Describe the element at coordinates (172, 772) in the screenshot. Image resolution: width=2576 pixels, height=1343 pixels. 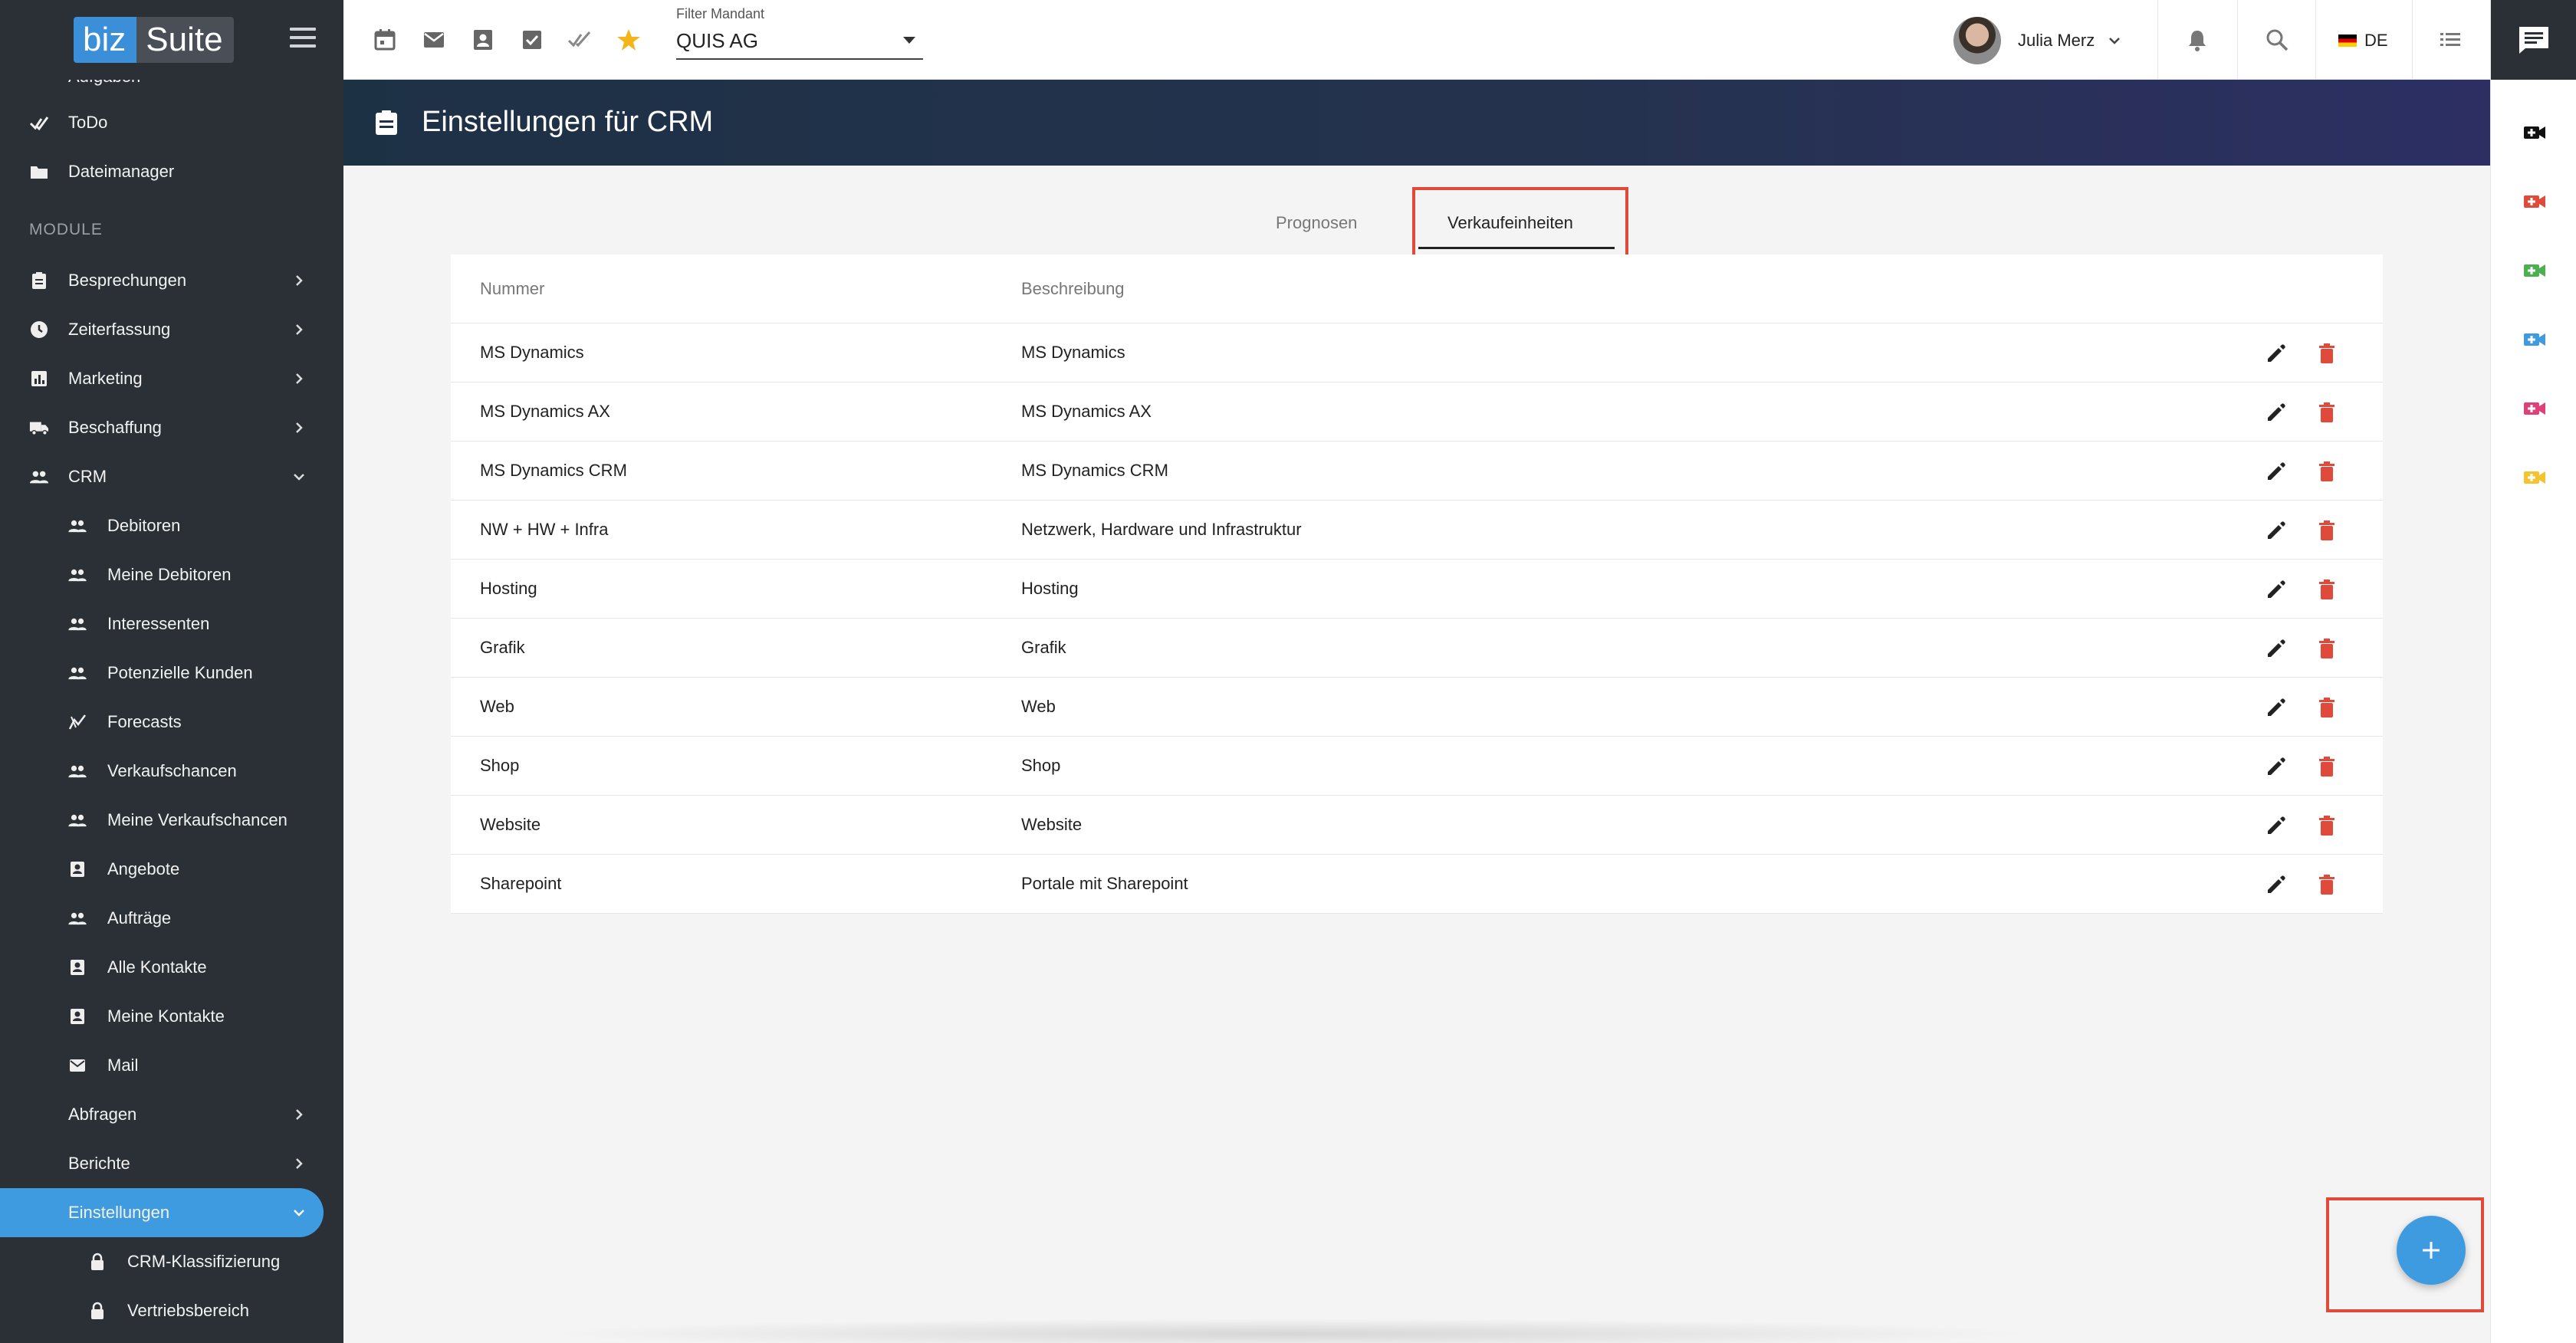
I see `sidebar-item-verkaufschancen: Verkaufschancen` at that location.